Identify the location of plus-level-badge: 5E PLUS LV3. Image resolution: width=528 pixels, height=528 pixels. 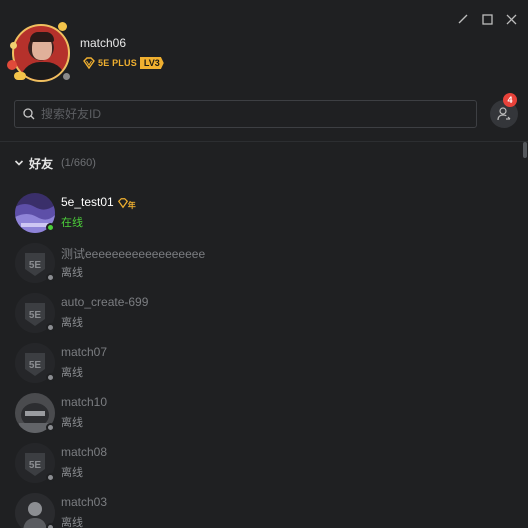
(123, 63).